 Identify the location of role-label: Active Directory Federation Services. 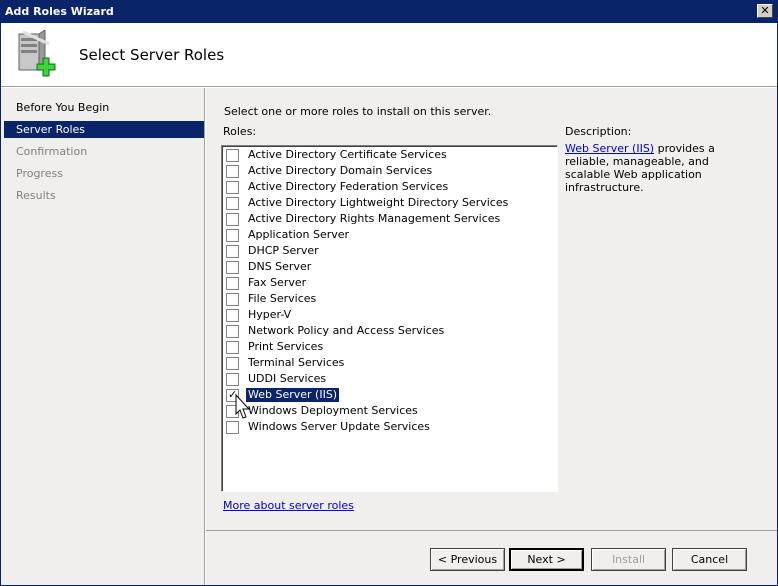
(348, 186).